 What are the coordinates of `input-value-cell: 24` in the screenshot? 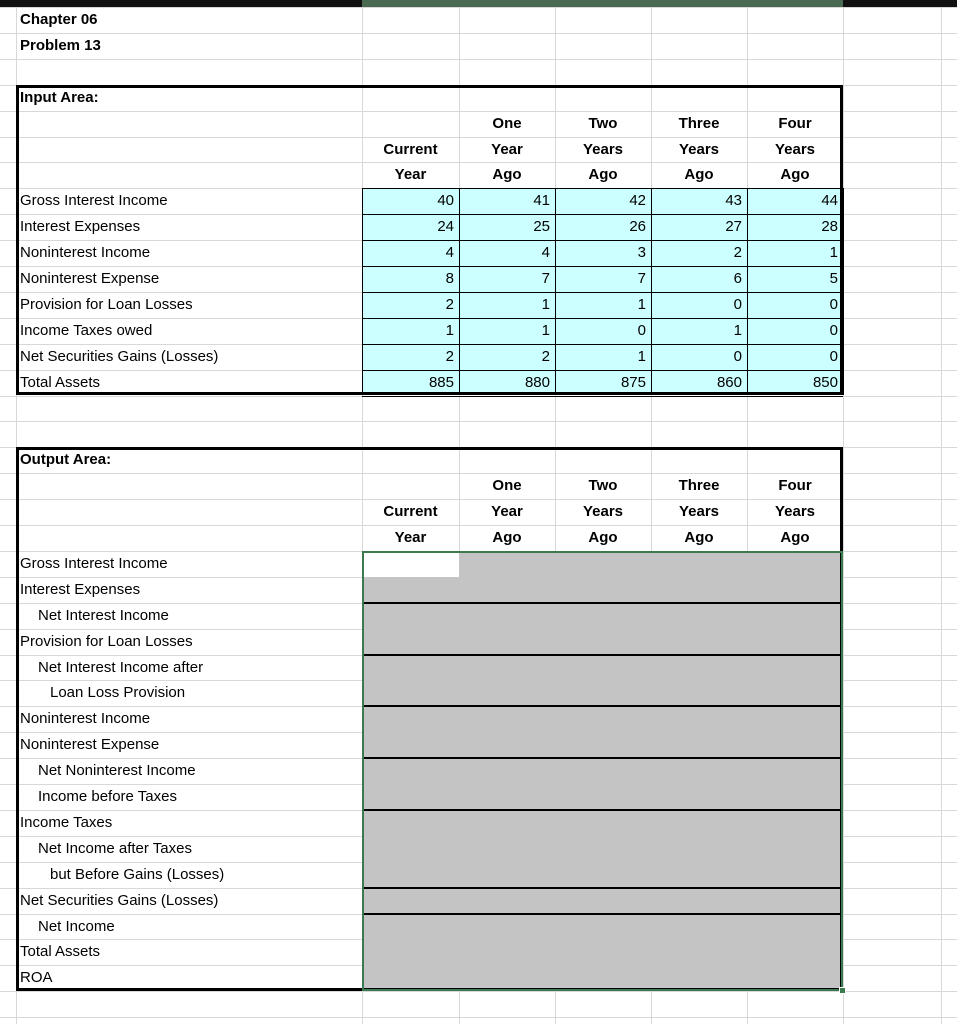 It's located at (410, 227).